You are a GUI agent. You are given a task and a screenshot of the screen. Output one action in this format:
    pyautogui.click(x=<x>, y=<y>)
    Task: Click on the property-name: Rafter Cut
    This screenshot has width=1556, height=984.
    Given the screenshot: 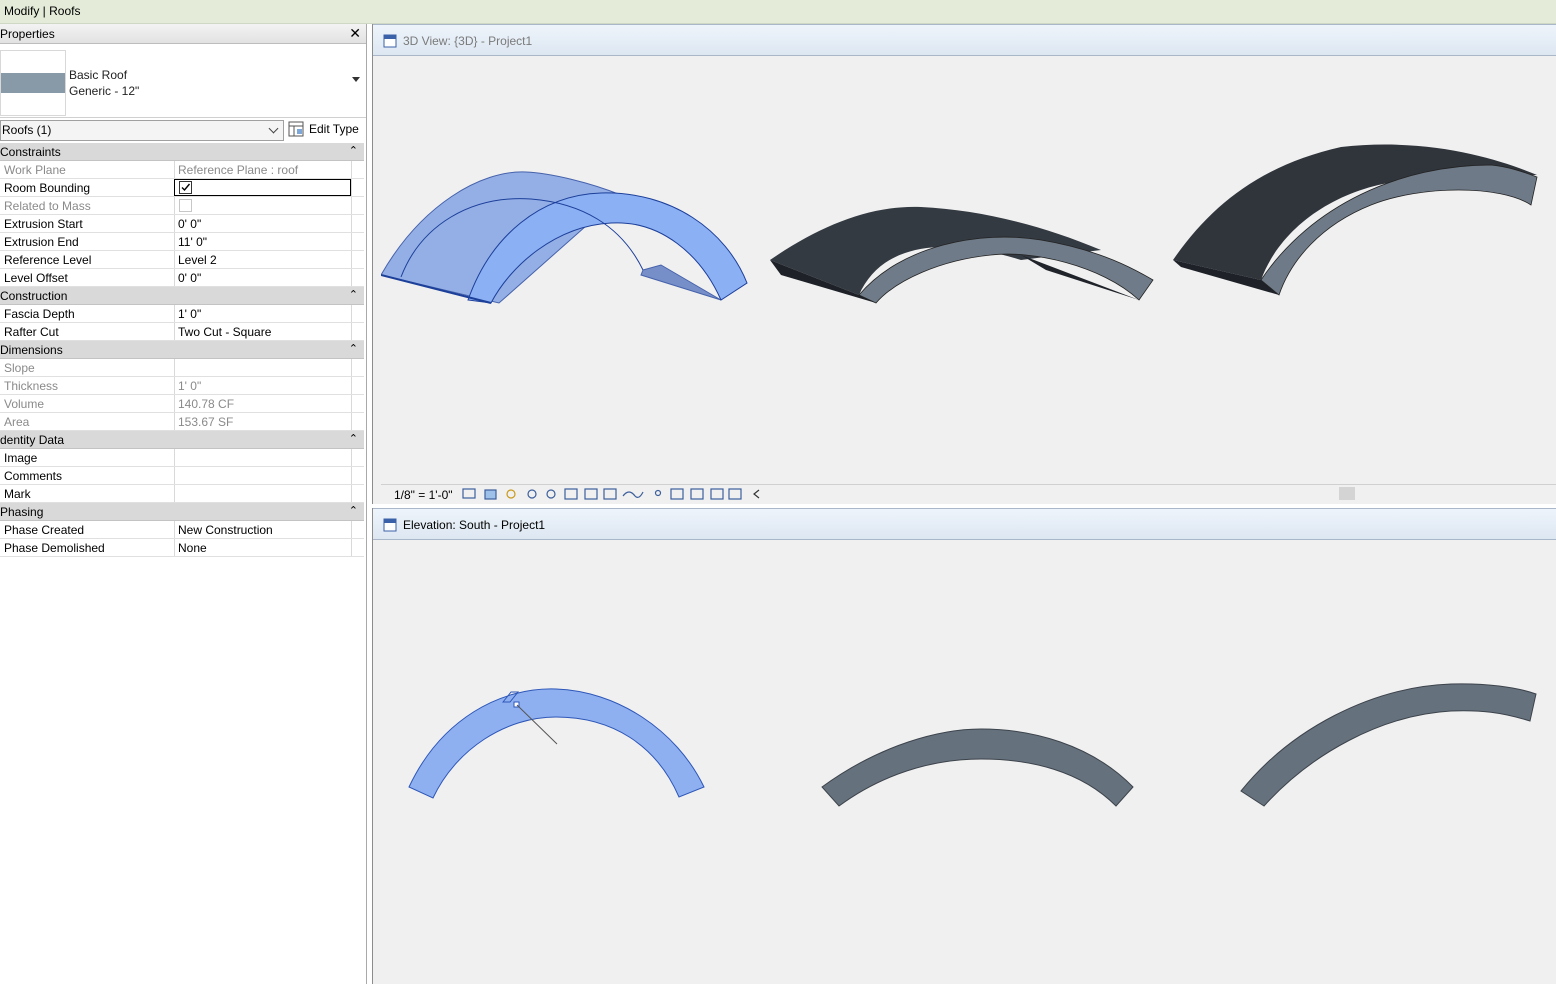 What is the action you would take?
    pyautogui.click(x=31, y=332)
    